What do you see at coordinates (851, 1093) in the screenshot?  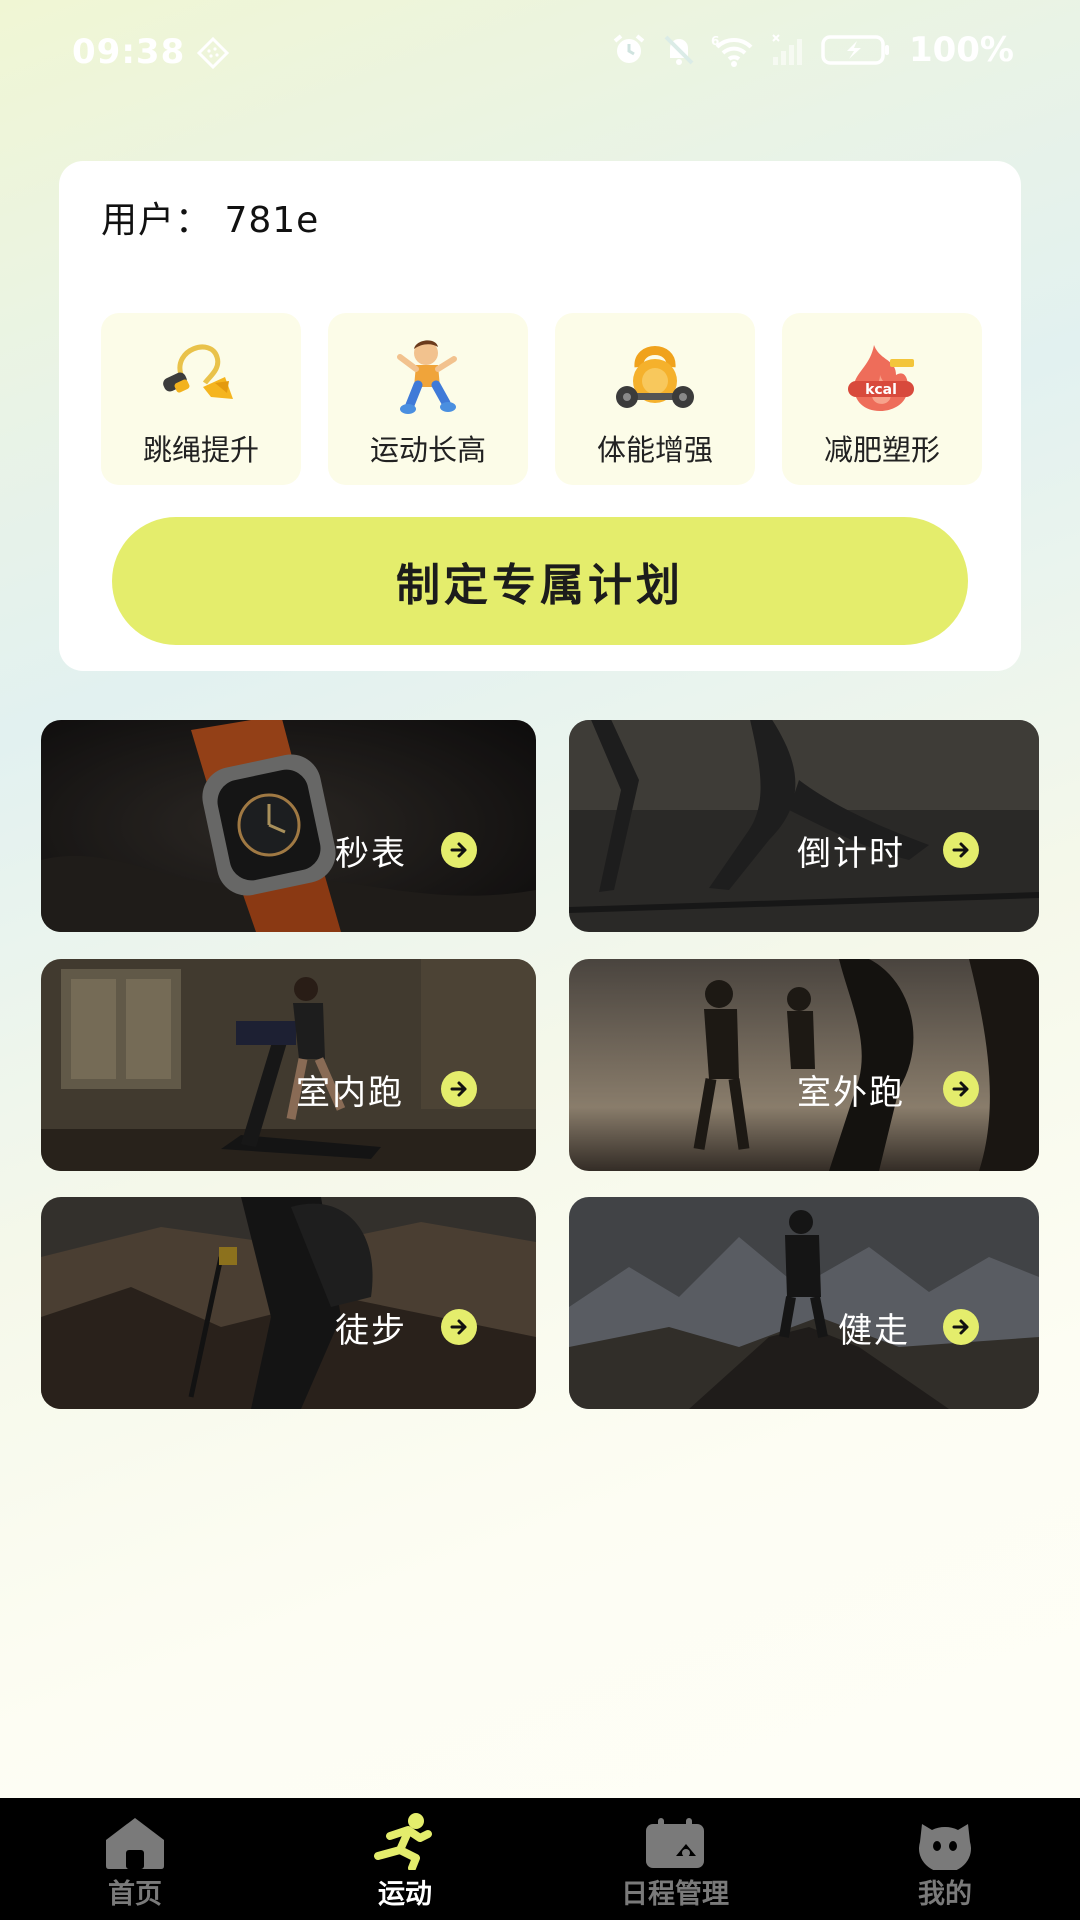 I see `activity-label: 室外跑` at bounding box center [851, 1093].